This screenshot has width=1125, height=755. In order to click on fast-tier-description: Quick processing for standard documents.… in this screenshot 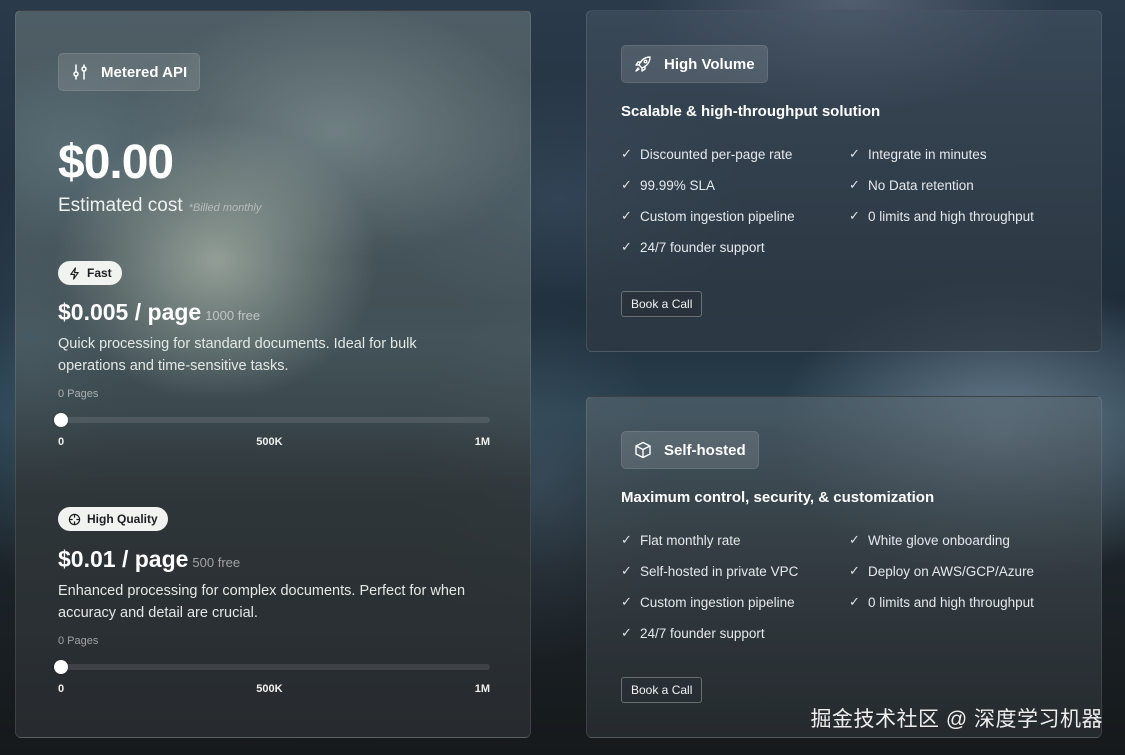, I will do `click(237, 355)`.